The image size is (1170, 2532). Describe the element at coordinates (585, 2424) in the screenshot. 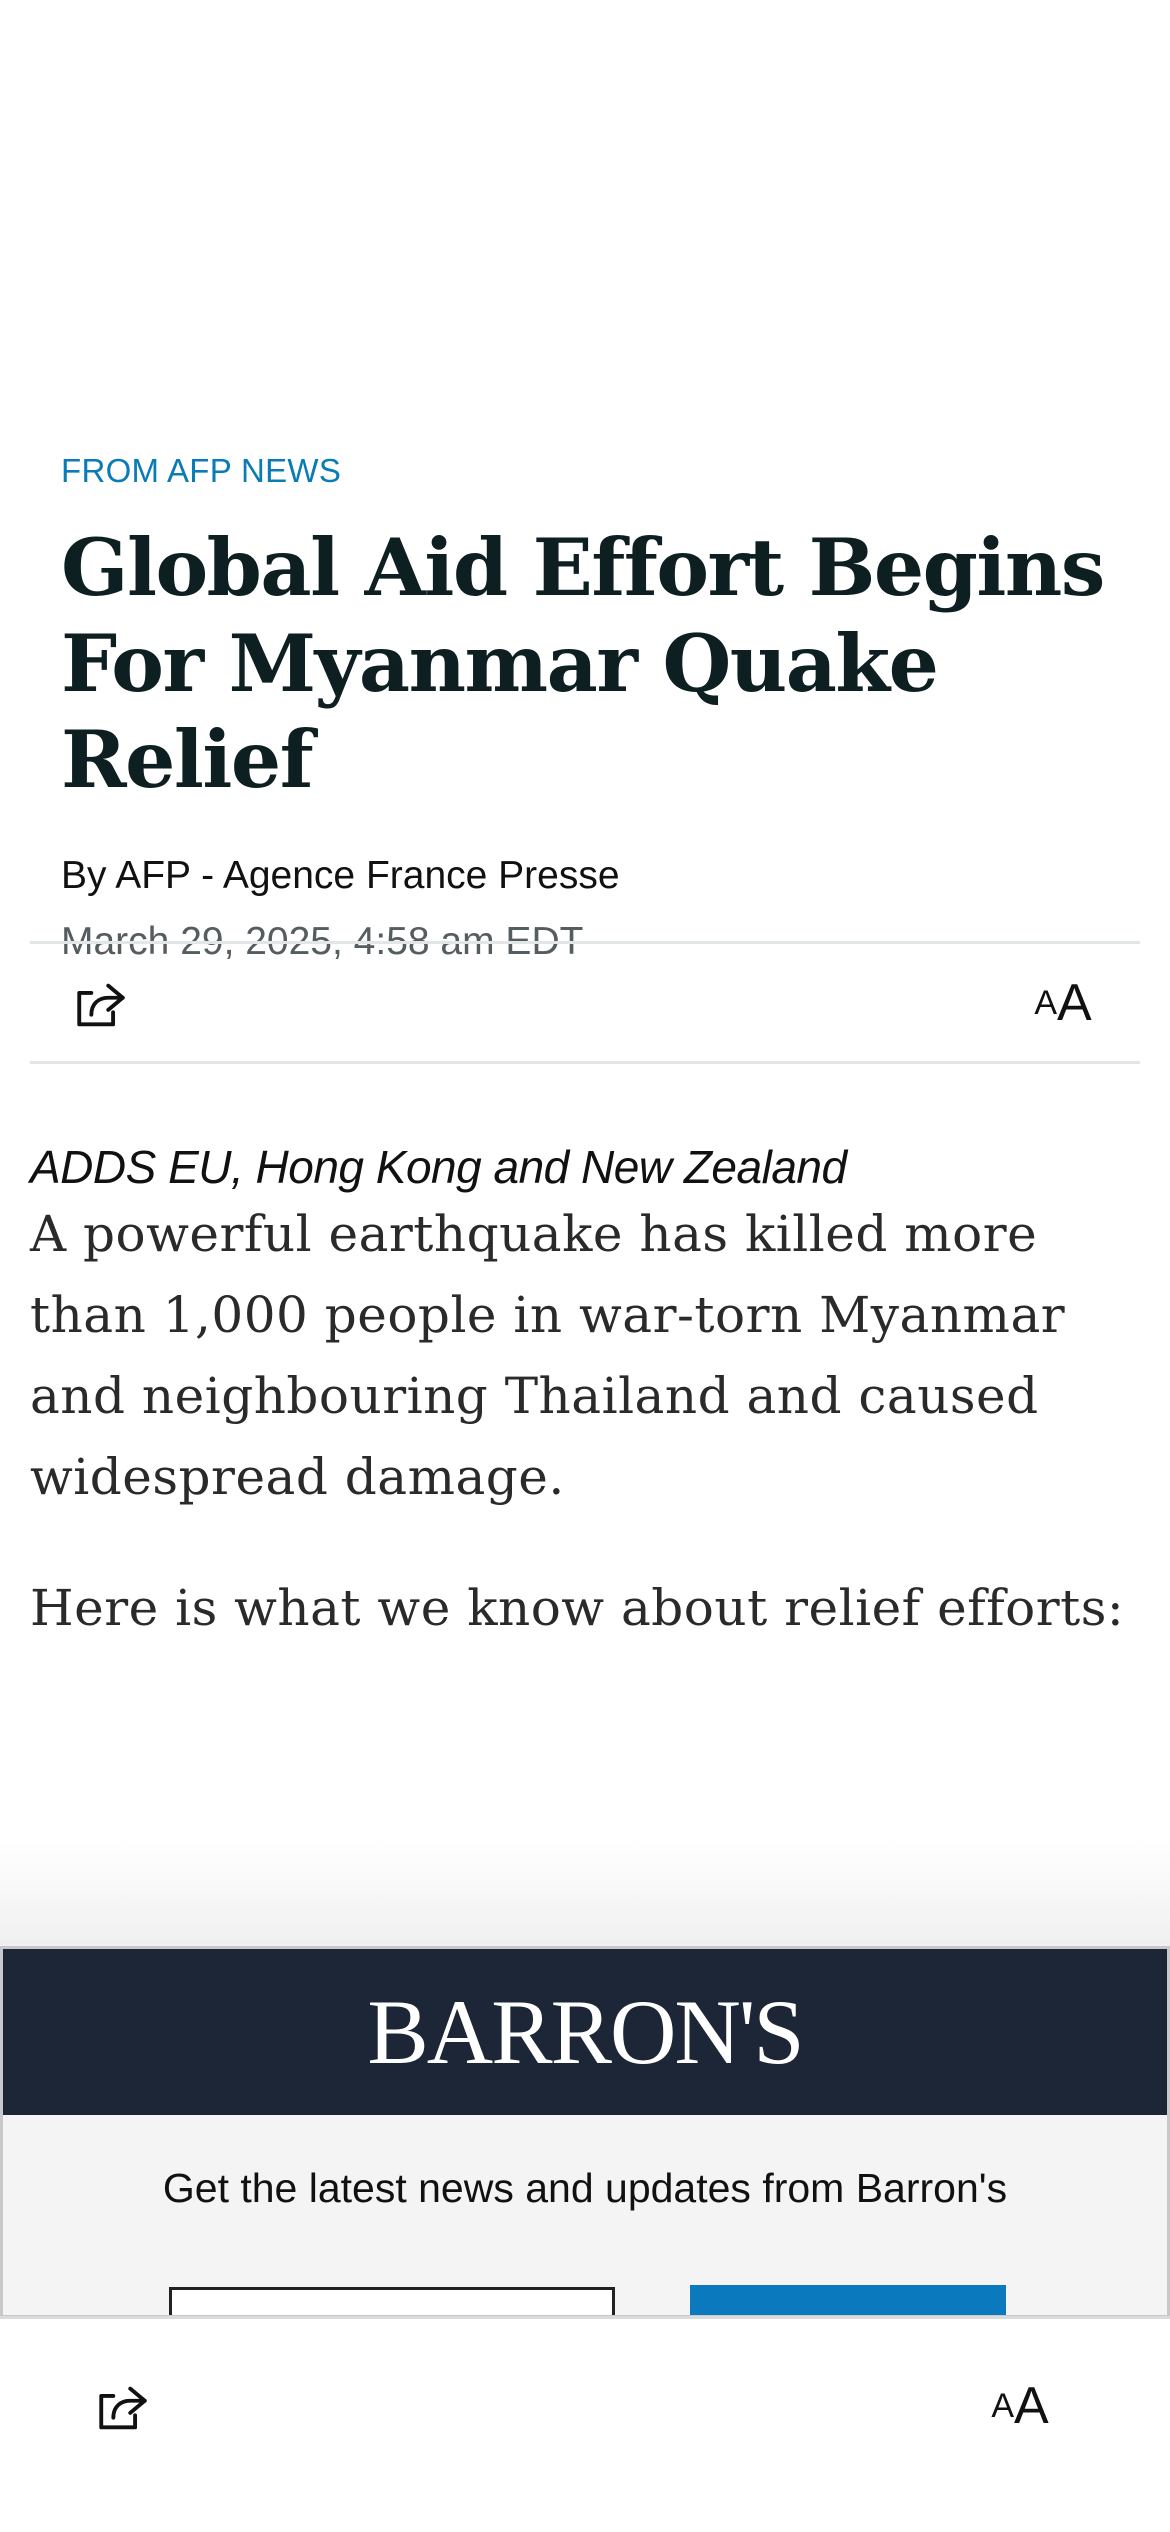

I see `bottom-toolbar: AA` at that location.